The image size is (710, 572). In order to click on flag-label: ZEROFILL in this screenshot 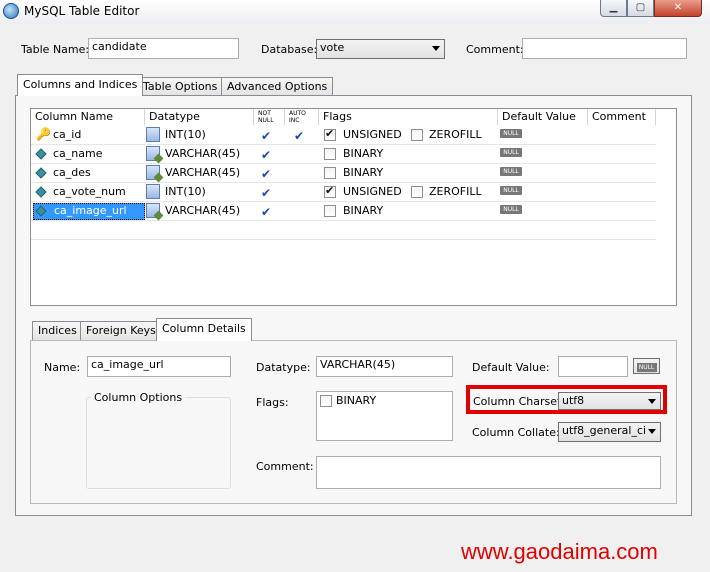, I will do `click(455, 191)`.